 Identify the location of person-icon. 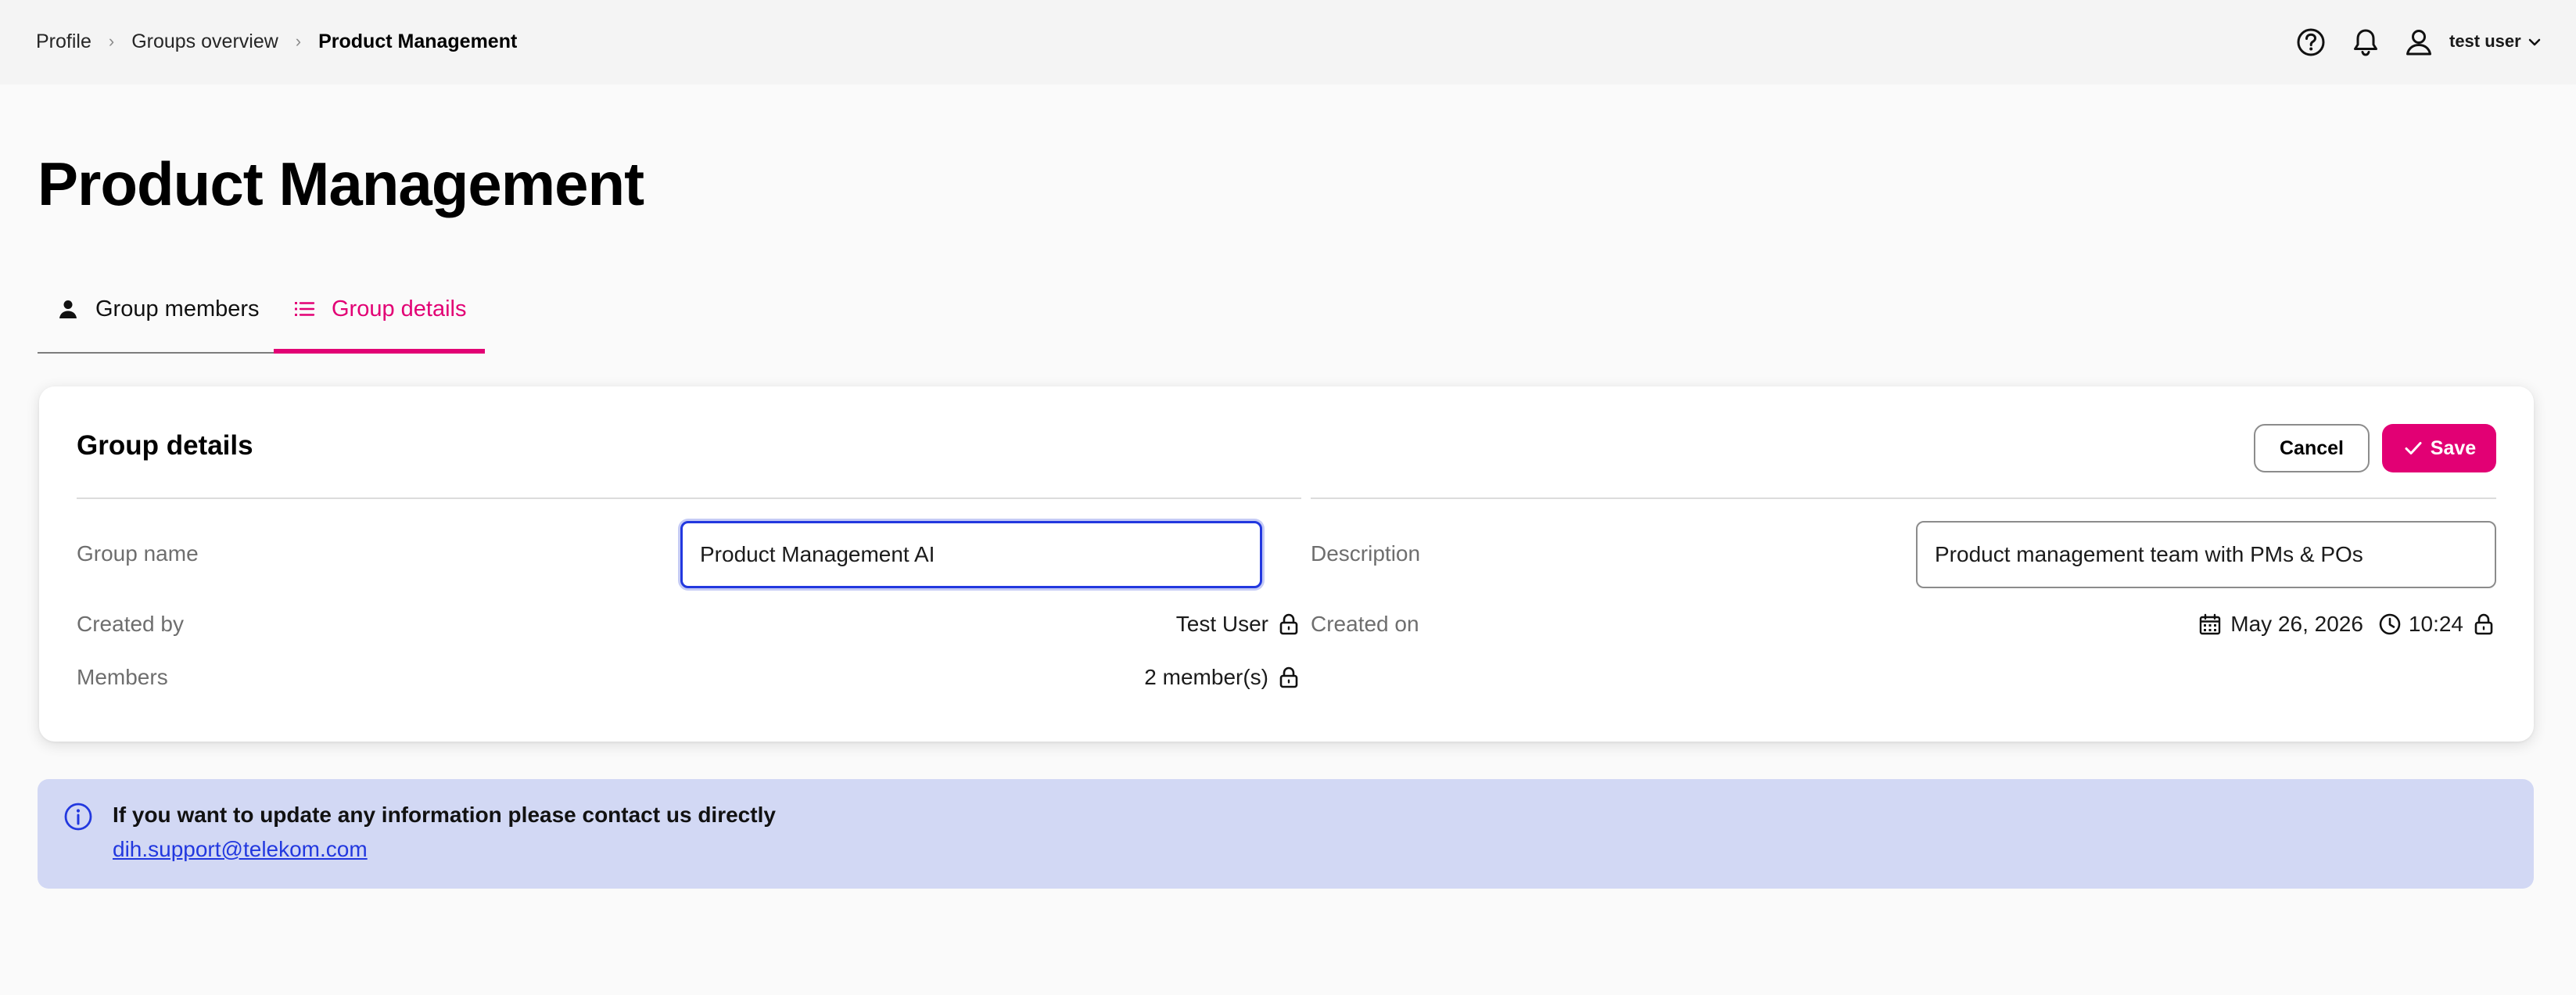
(68, 309).